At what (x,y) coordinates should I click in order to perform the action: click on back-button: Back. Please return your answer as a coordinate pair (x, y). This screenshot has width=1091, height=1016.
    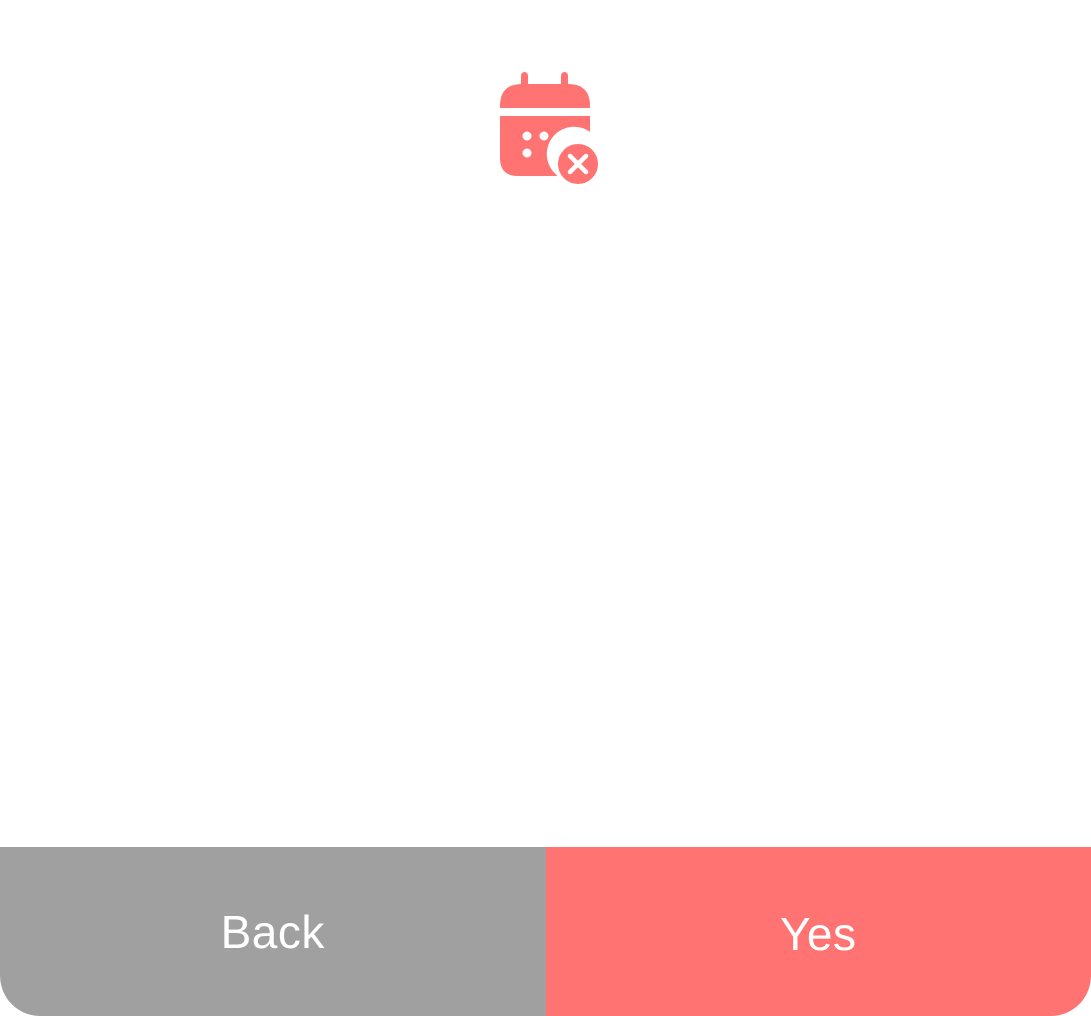
    Looking at the image, I should click on (273, 931).